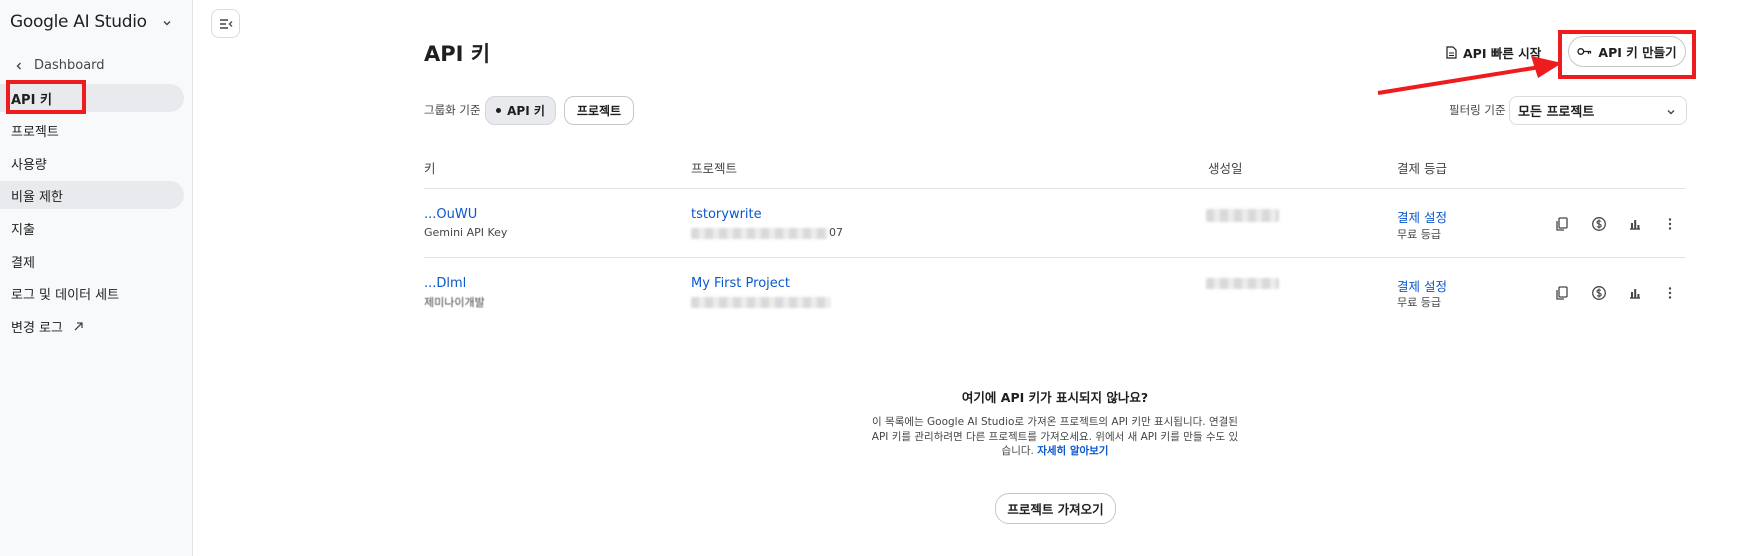 This screenshot has width=1741, height=556. Describe the element at coordinates (1422, 168) in the screenshot. I see `column-header-billing-tier: 결제 등급` at that location.